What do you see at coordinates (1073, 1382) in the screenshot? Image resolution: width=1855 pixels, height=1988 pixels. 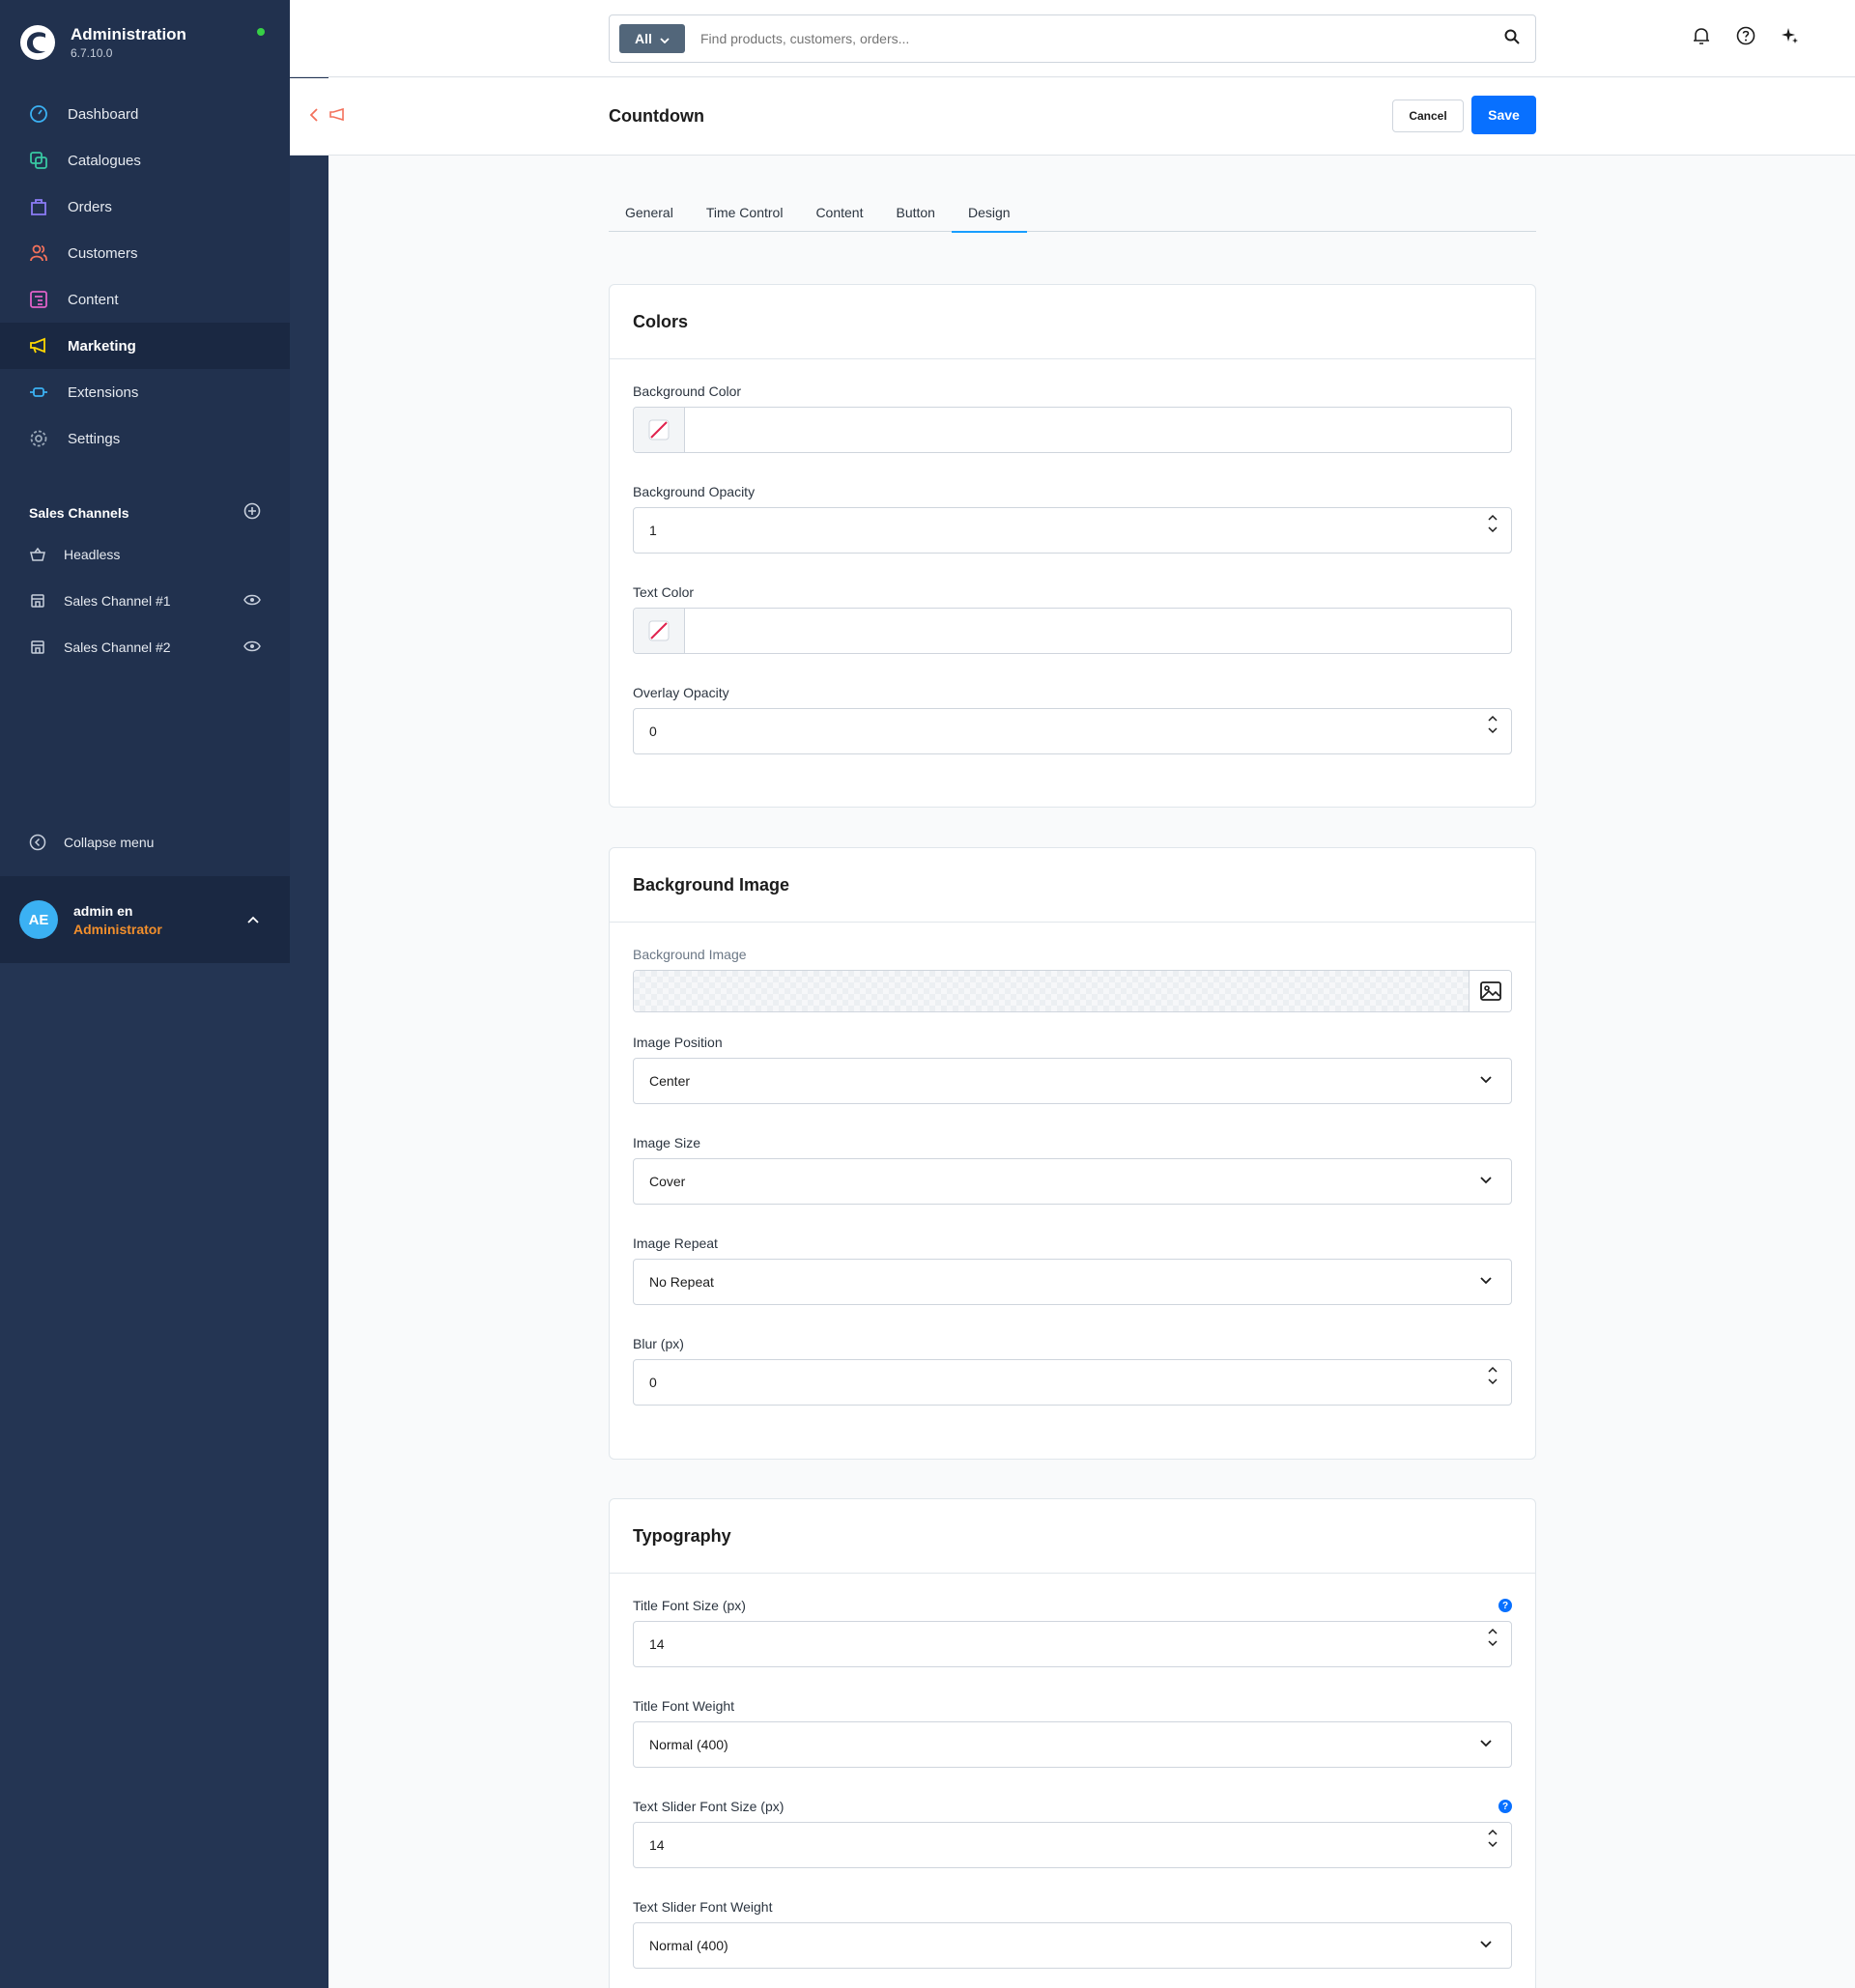 I see `blur-input: 0` at bounding box center [1073, 1382].